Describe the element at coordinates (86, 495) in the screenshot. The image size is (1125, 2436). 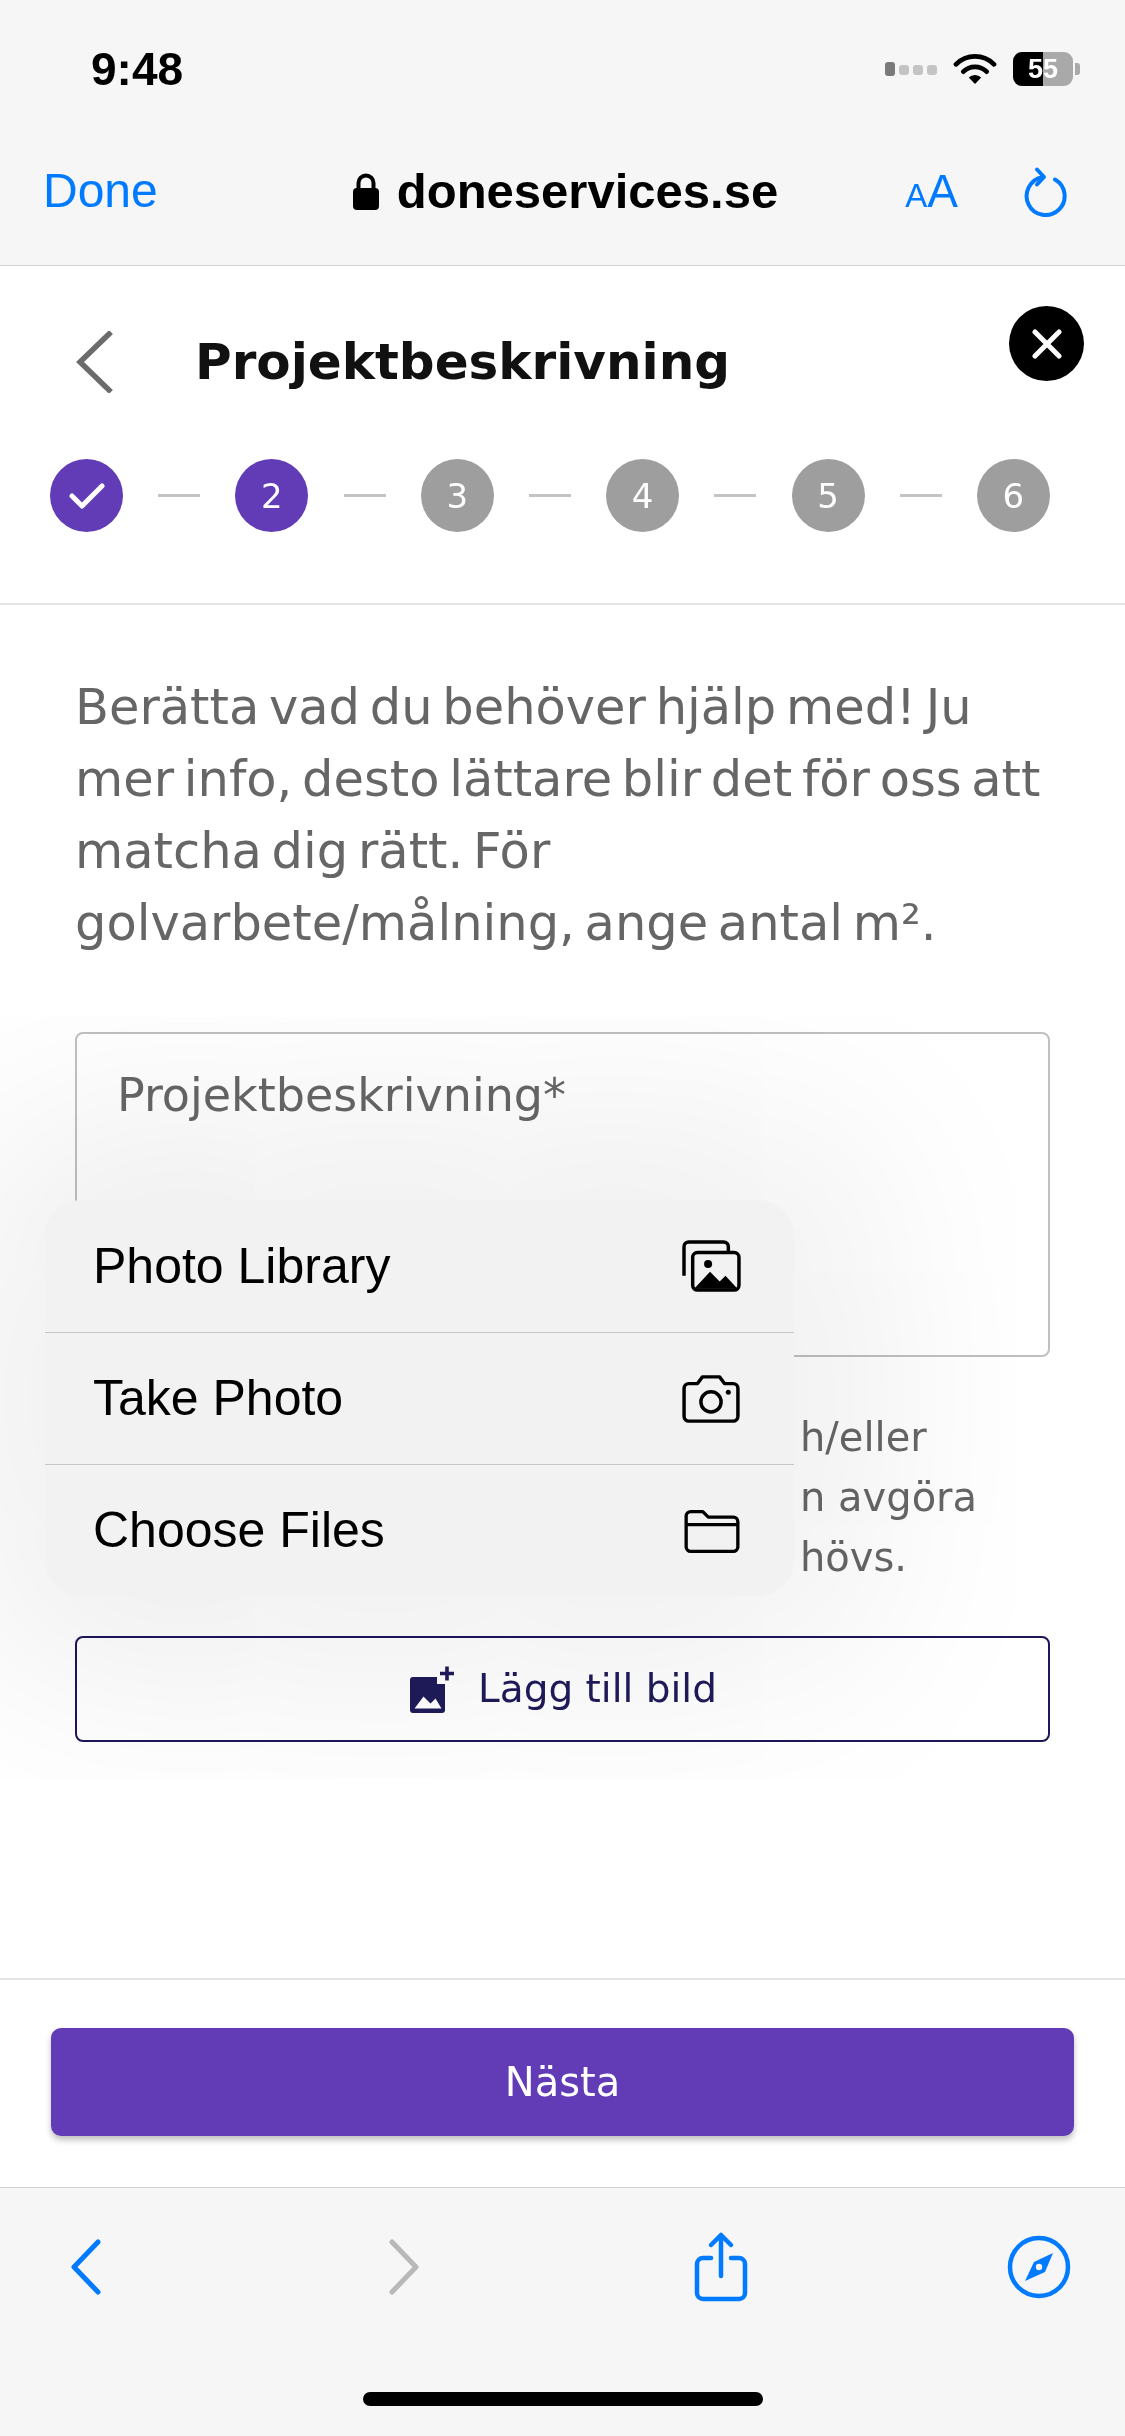
I see `check-icon` at that location.